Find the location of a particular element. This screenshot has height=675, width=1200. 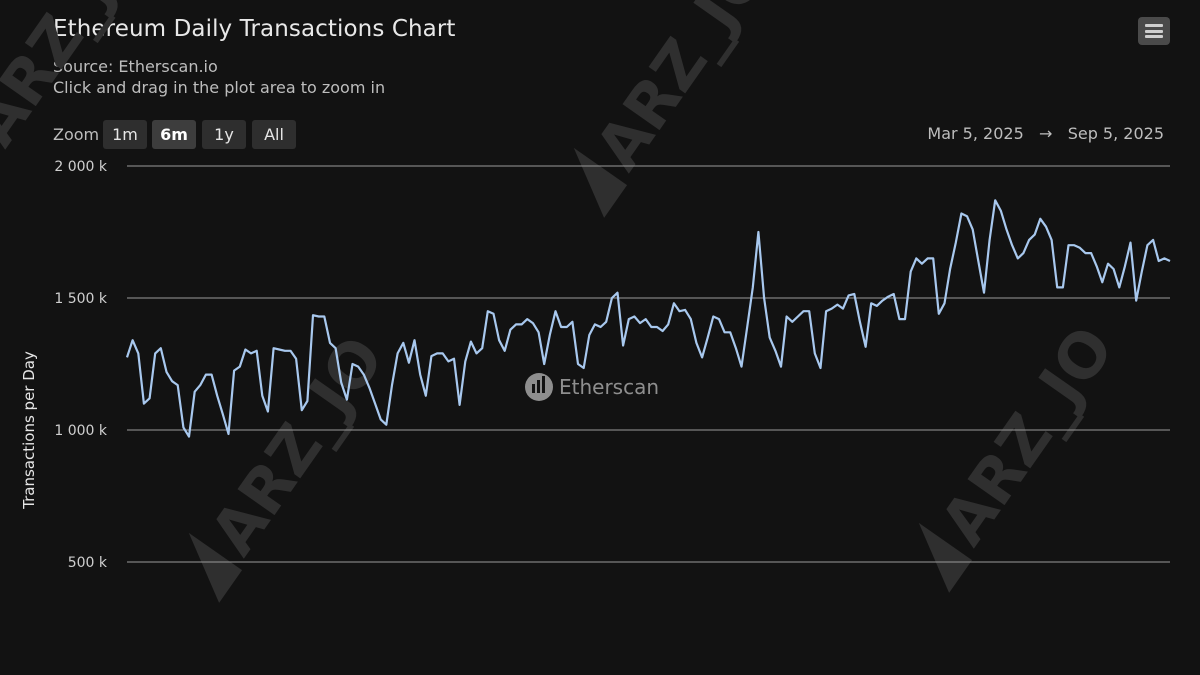

y-tick-label: 500 k is located at coordinates (88, 563).